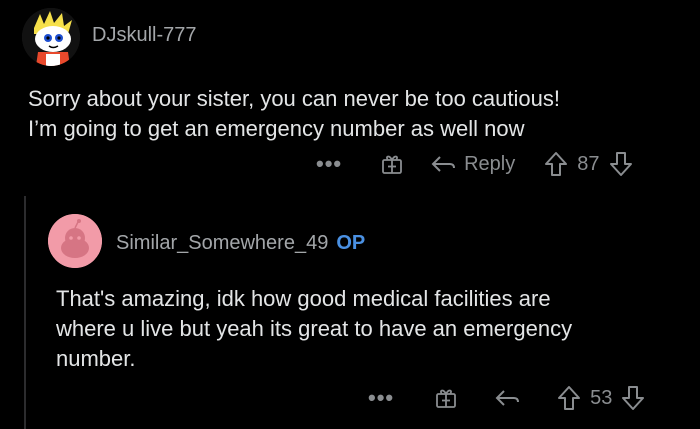 Image resolution: width=700 pixels, height=429 pixels. I want to click on vote-score: 87, so click(588, 163).